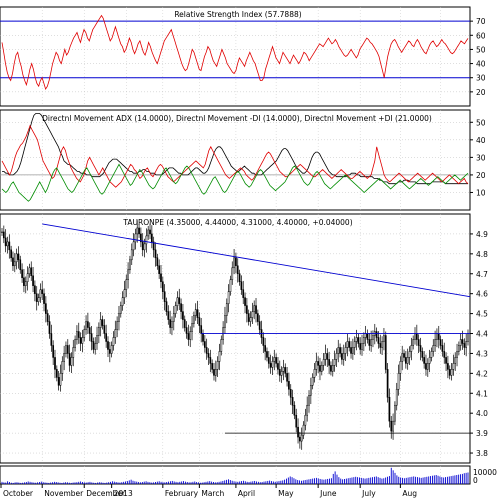  I want to click on volume-tick-label: 0, so click(475, 480).